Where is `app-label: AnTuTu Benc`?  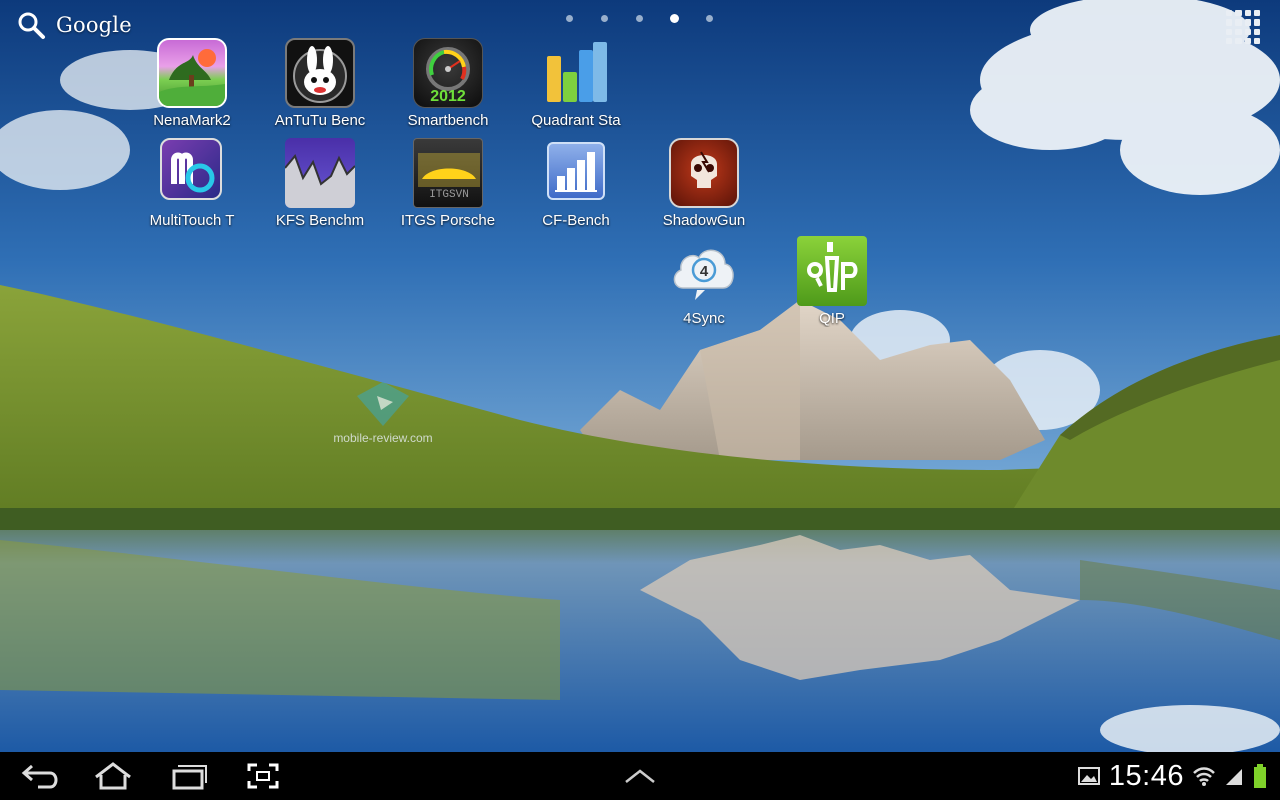
app-label: AnTuTu Benc is located at coordinates (320, 120).